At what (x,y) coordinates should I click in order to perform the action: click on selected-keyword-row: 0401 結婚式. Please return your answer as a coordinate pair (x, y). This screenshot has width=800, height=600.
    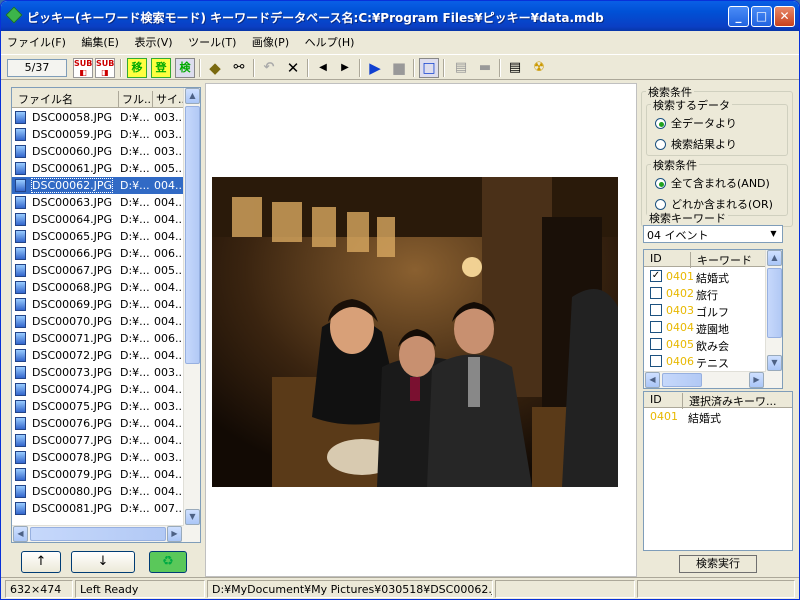
    Looking at the image, I should click on (718, 417).